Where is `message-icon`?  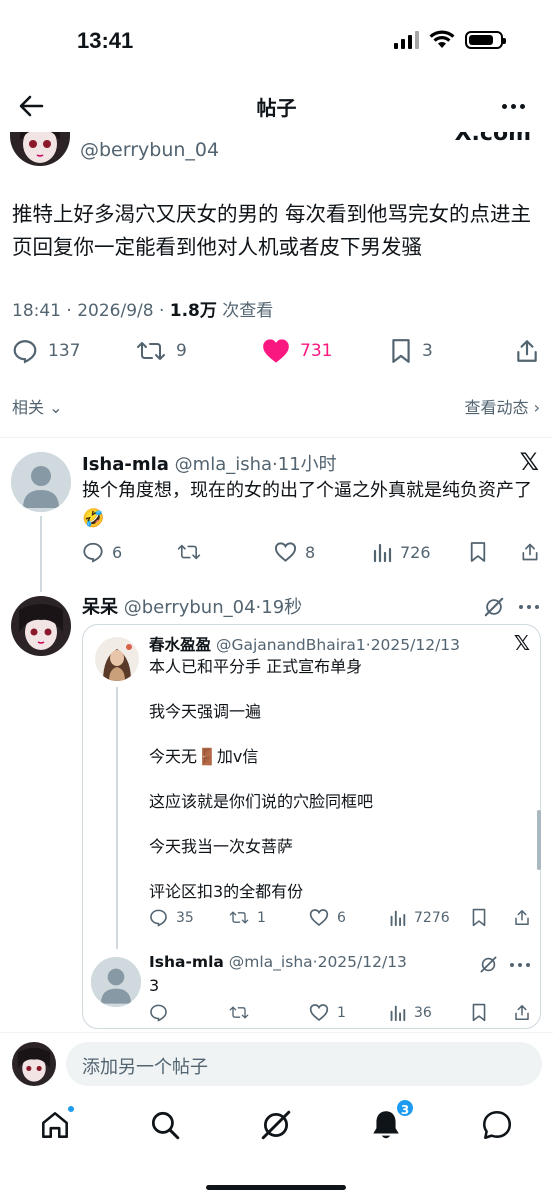 message-icon is located at coordinates (497, 1125).